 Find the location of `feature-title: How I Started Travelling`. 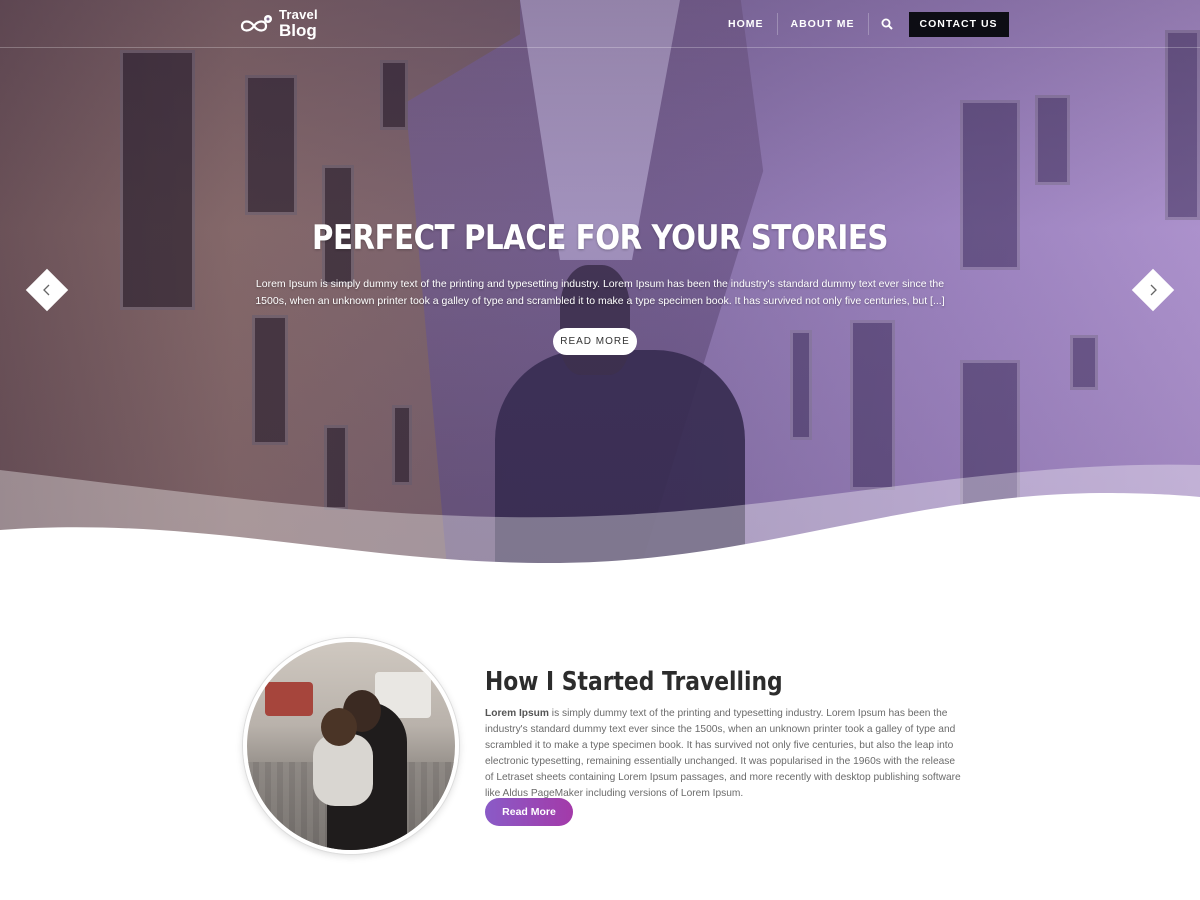

feature-title: How I Started Travelling is located at coordinates (634, 682).